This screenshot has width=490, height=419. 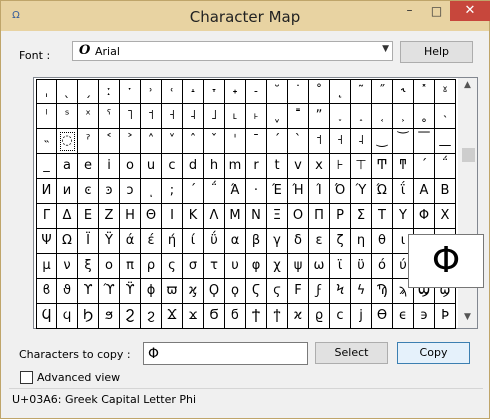 I want to click on character-cell: Ϸ, so click(x=445, y=316).